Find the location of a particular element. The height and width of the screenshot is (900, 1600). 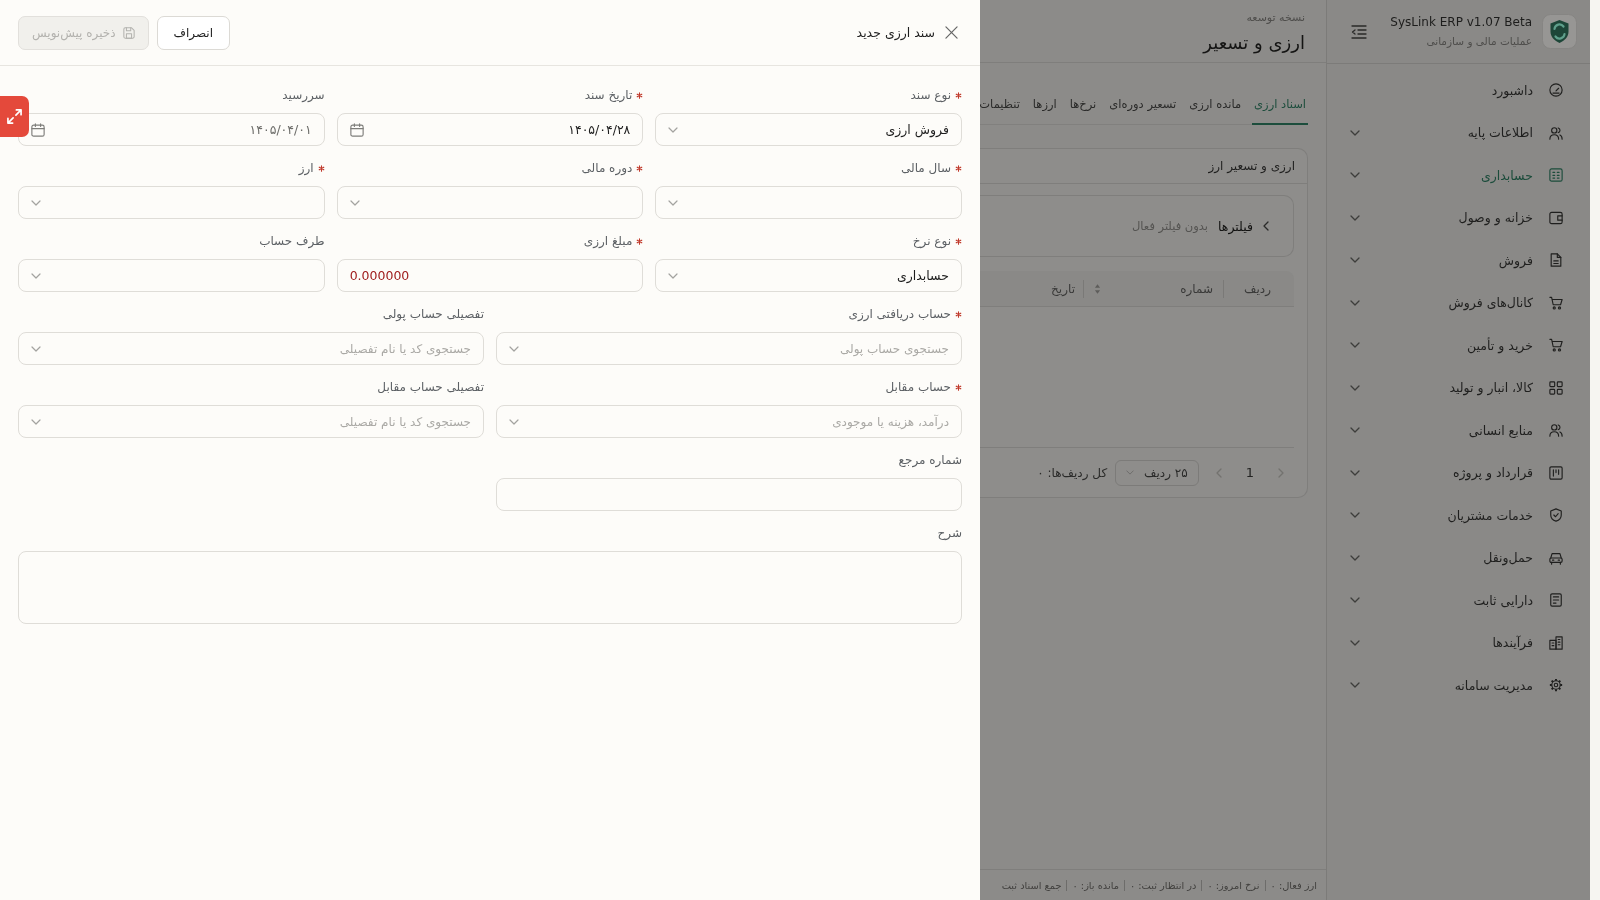

car-icon is located at coordinates (1556, 557).